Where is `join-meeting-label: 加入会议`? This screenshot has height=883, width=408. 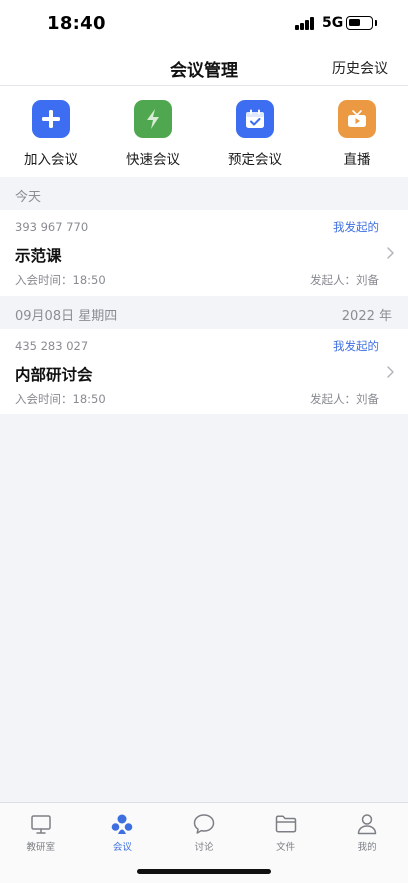 join-meeting-label: 加入会议 is located at coordinates (51, 160).